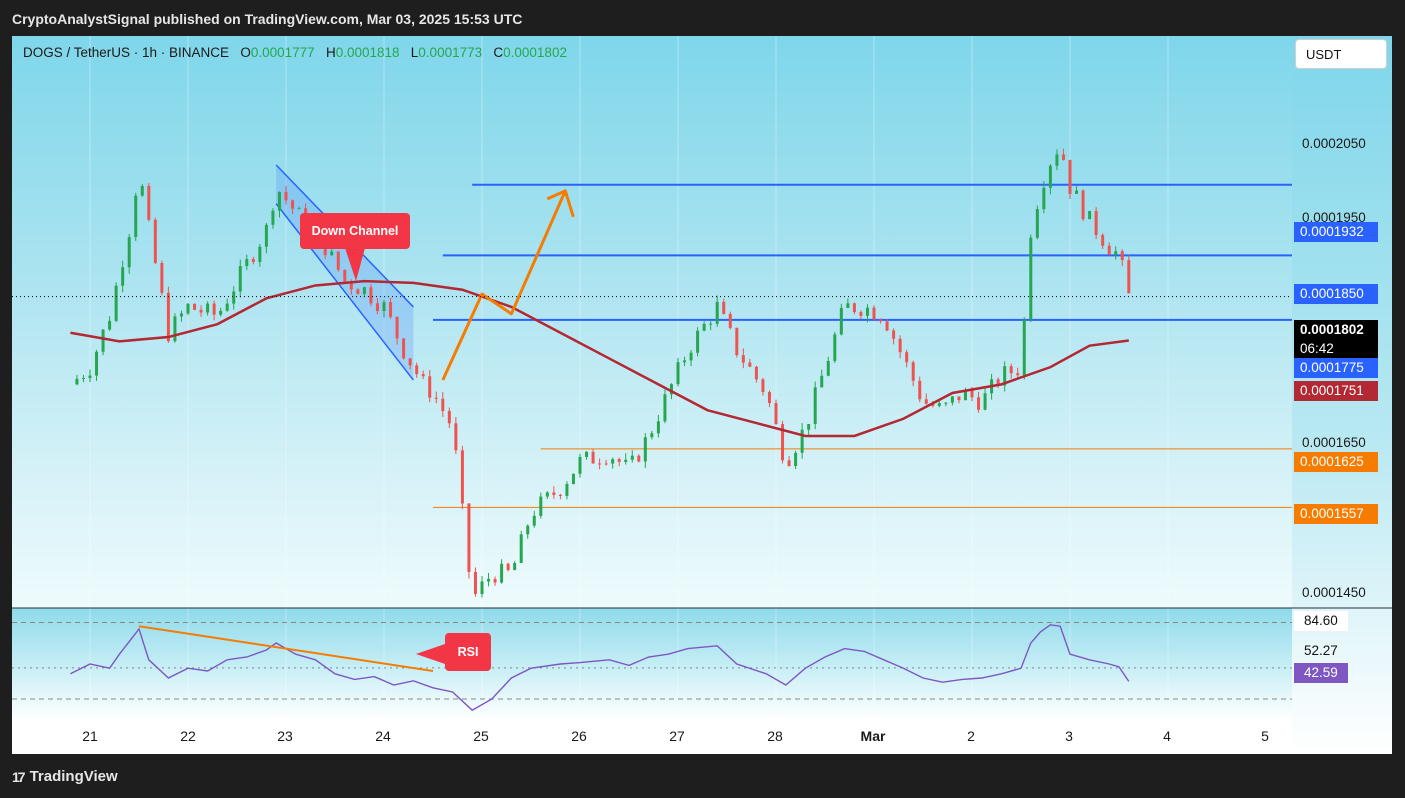 The image size is (1405, 798). I want to click on level-label-1775: 0.0001775, so click(1336, 368).